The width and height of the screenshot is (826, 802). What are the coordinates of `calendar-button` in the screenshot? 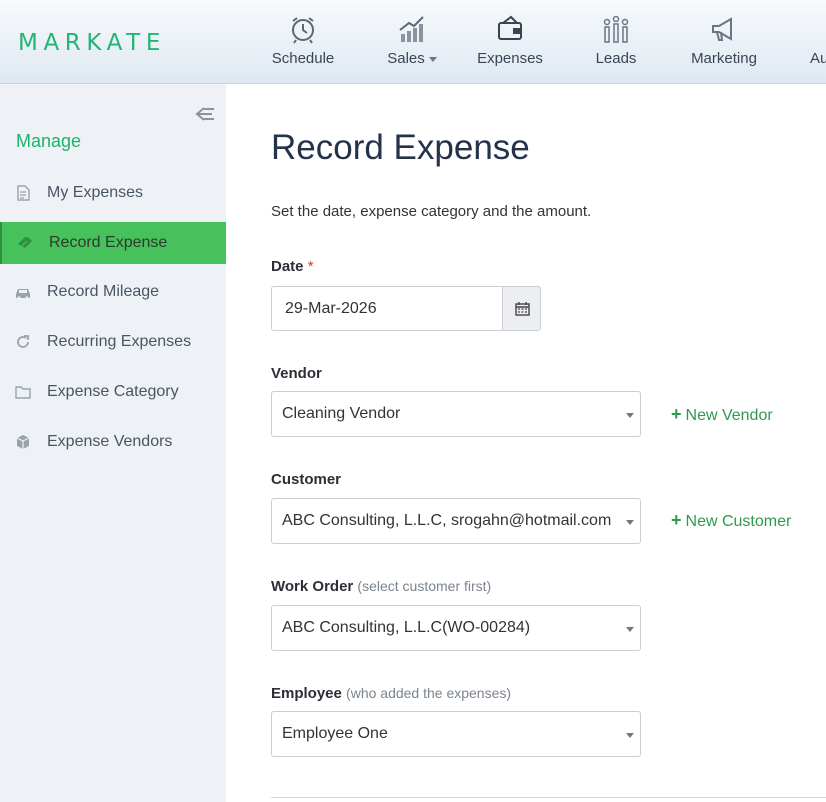 It's located at (521, 308).